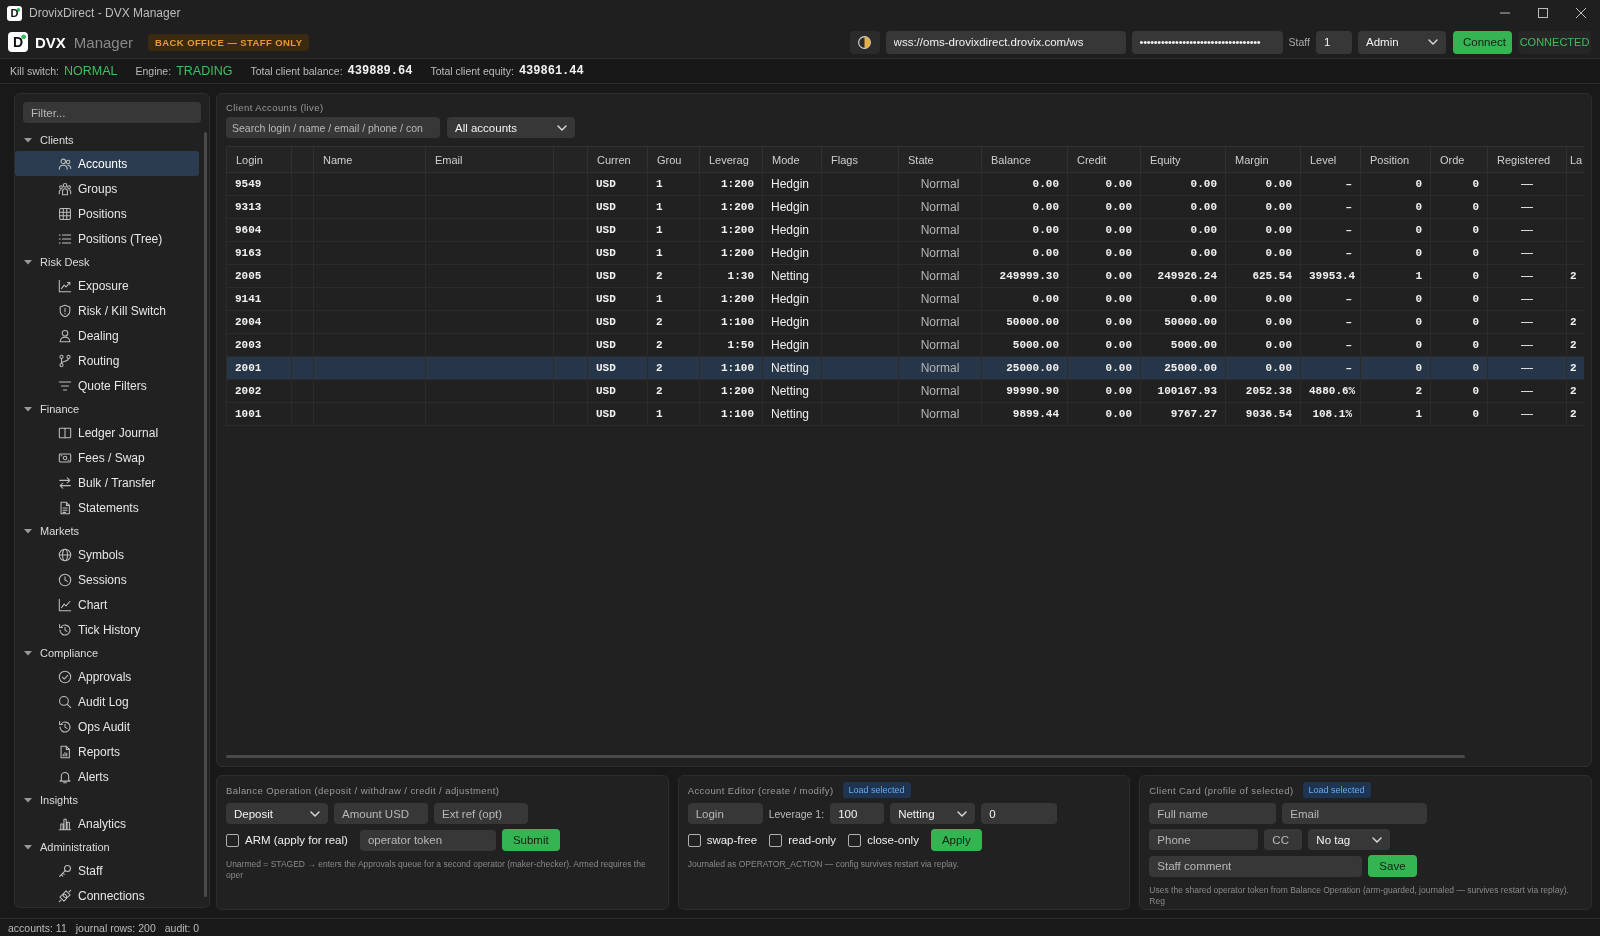  Describe the element at coordinates (1395, 159) in the screenshot. I see `column-header: Position` at that location.